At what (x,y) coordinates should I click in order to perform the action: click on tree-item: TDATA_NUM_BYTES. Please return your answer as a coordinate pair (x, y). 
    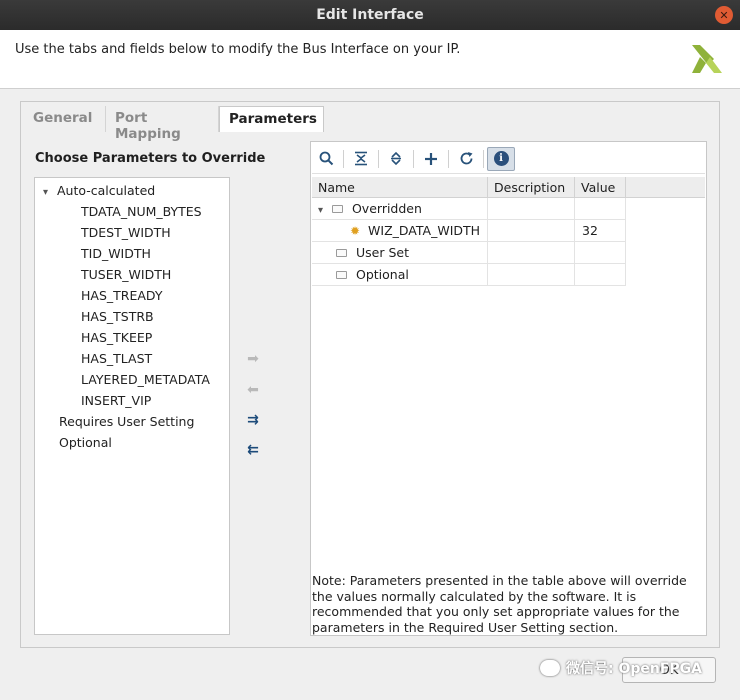
    Looking at the image, I should click on (141, 211).